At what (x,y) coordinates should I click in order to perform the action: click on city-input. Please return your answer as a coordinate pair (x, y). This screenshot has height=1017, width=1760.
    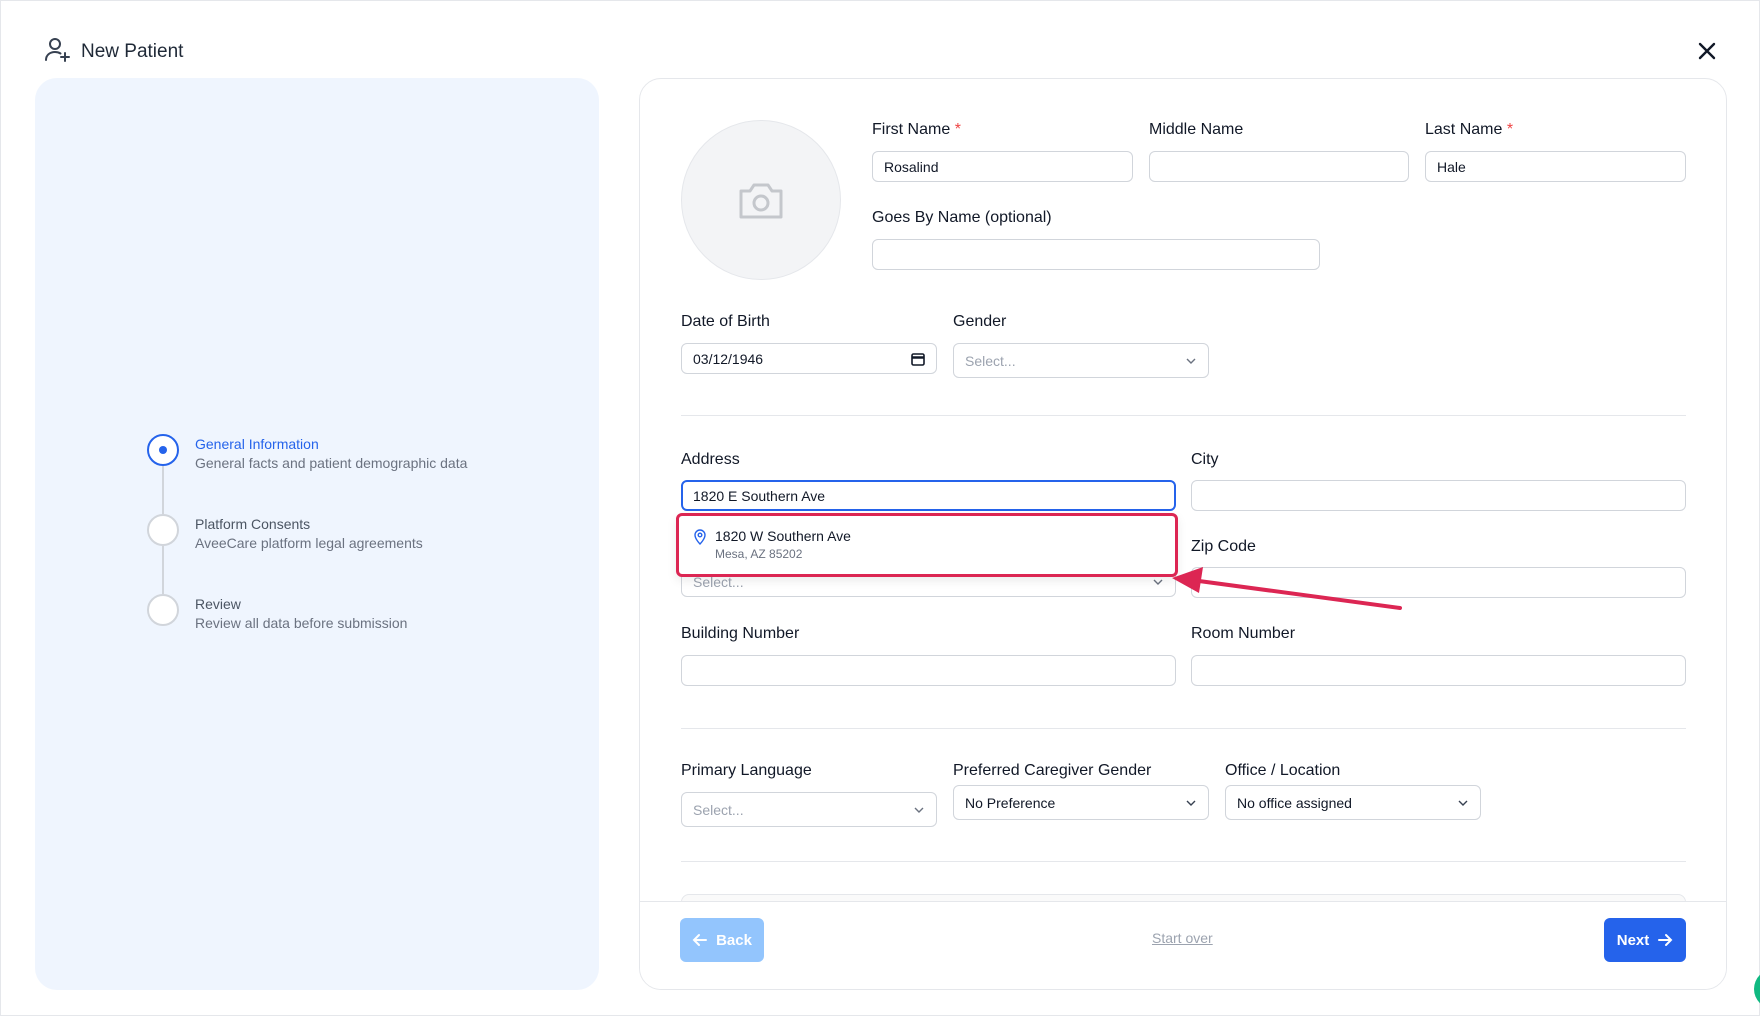
    Looking at the image, I should click on (1438, 495).